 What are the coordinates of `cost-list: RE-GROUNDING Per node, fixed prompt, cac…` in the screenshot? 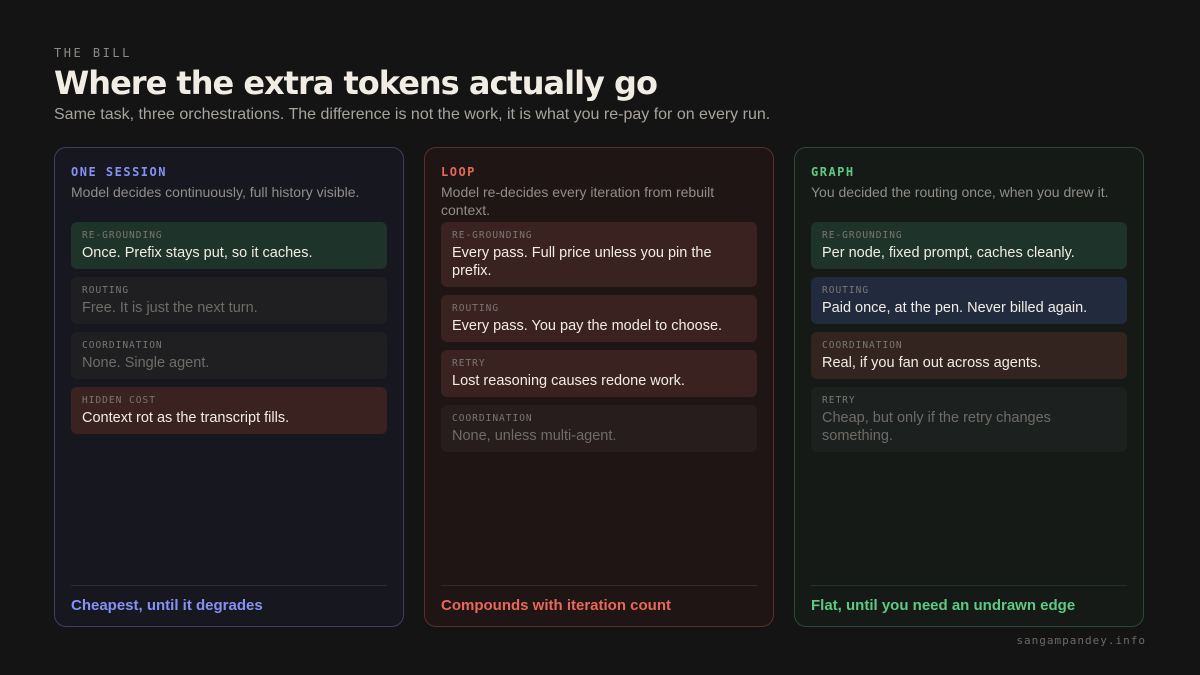 It's located at (969, 337).